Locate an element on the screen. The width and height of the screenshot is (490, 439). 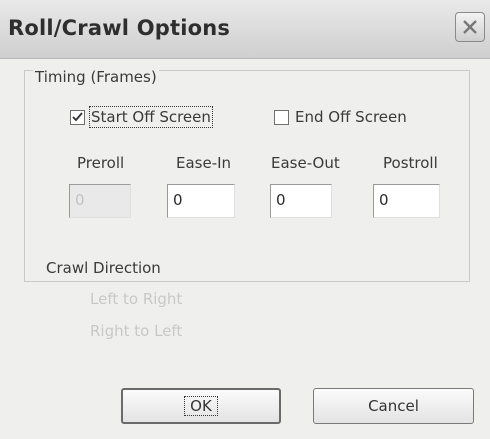
postroll-label: Postroll is located at coordinates (410, 163).